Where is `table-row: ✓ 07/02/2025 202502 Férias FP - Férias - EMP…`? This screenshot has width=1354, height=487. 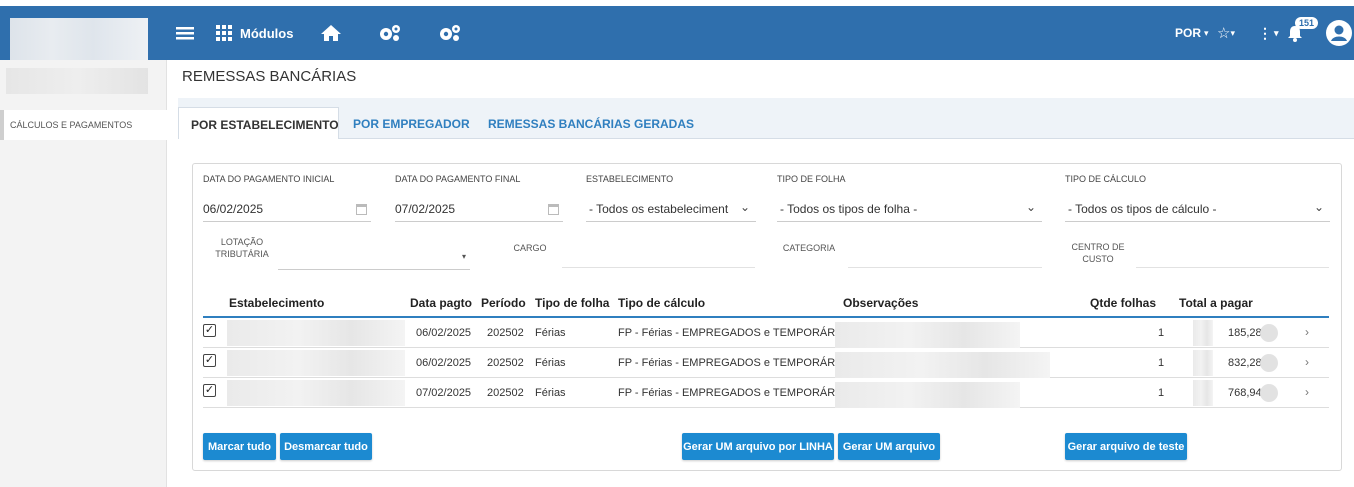
table-row: ✓ 07/02/2025 202502 Férias FP - Férias - EMP… is located at coordinates (766, 393).